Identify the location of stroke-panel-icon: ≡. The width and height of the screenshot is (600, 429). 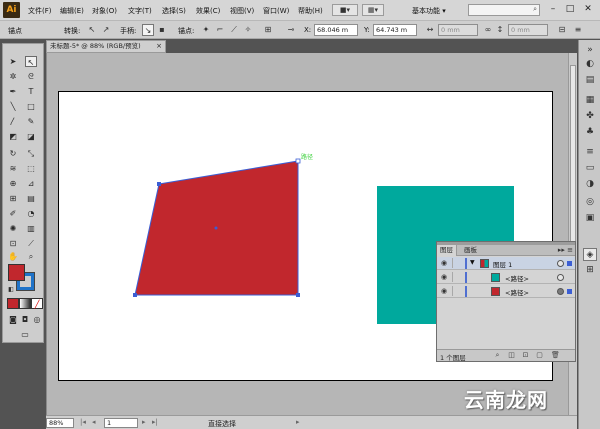
(590, 152).